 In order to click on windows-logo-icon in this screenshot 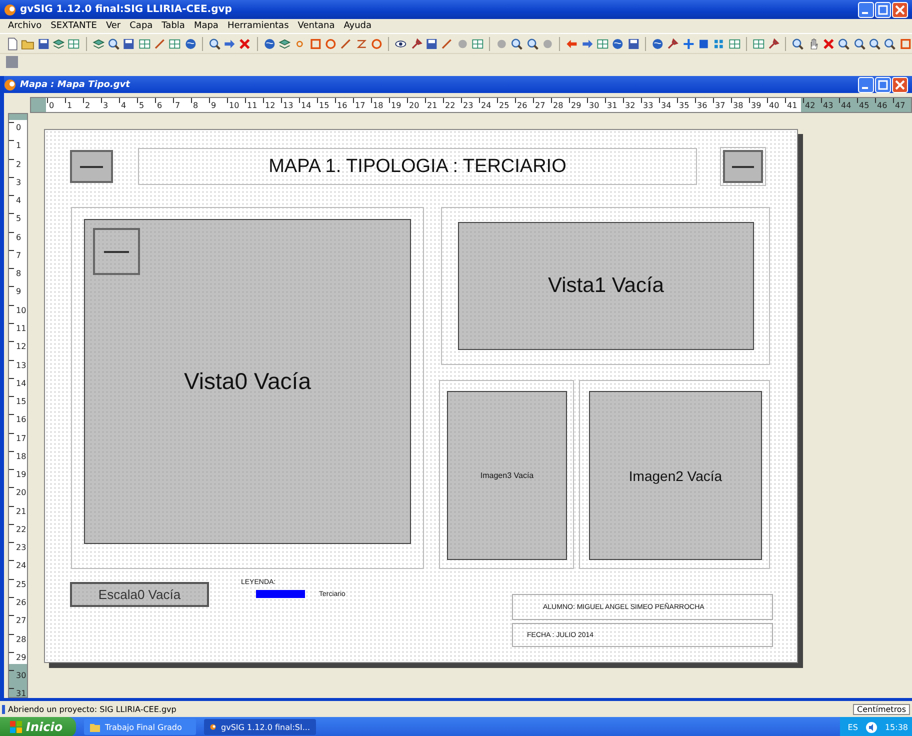, I will do `click(16, 727)`.